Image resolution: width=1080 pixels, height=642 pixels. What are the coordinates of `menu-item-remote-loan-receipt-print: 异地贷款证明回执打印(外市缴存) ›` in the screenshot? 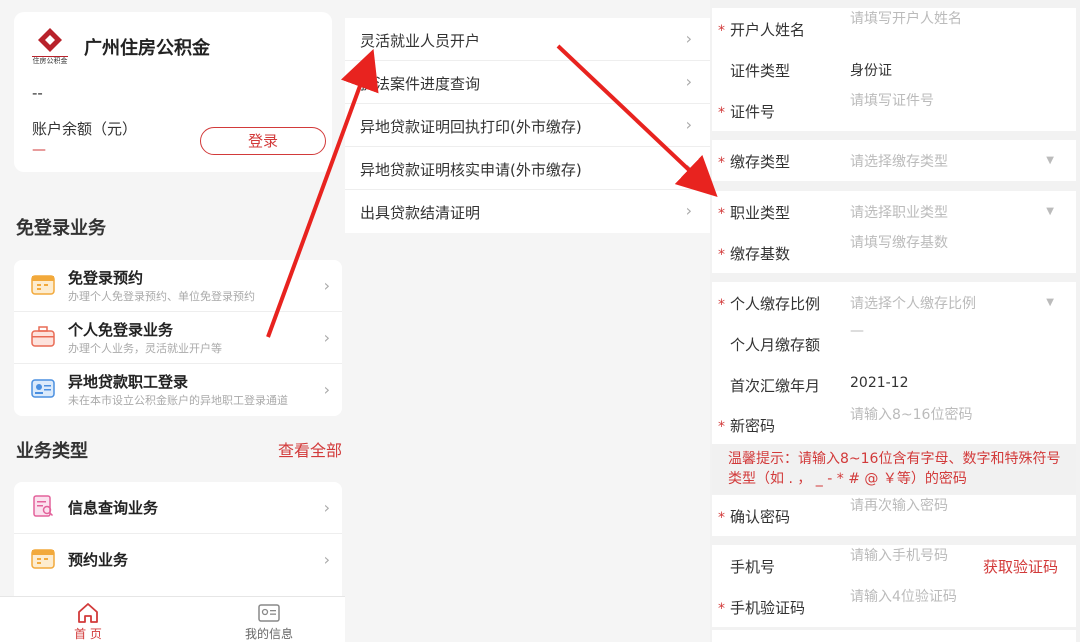 It's located at (527, 125).